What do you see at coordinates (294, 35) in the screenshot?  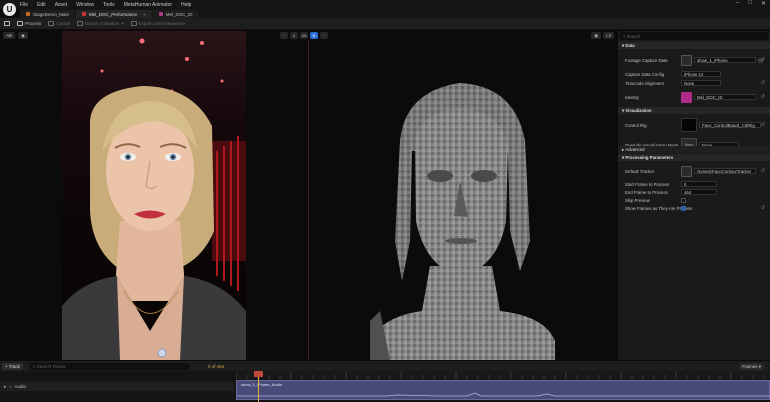 I see `view-mode-a: A` at bounding box center [294, 35].